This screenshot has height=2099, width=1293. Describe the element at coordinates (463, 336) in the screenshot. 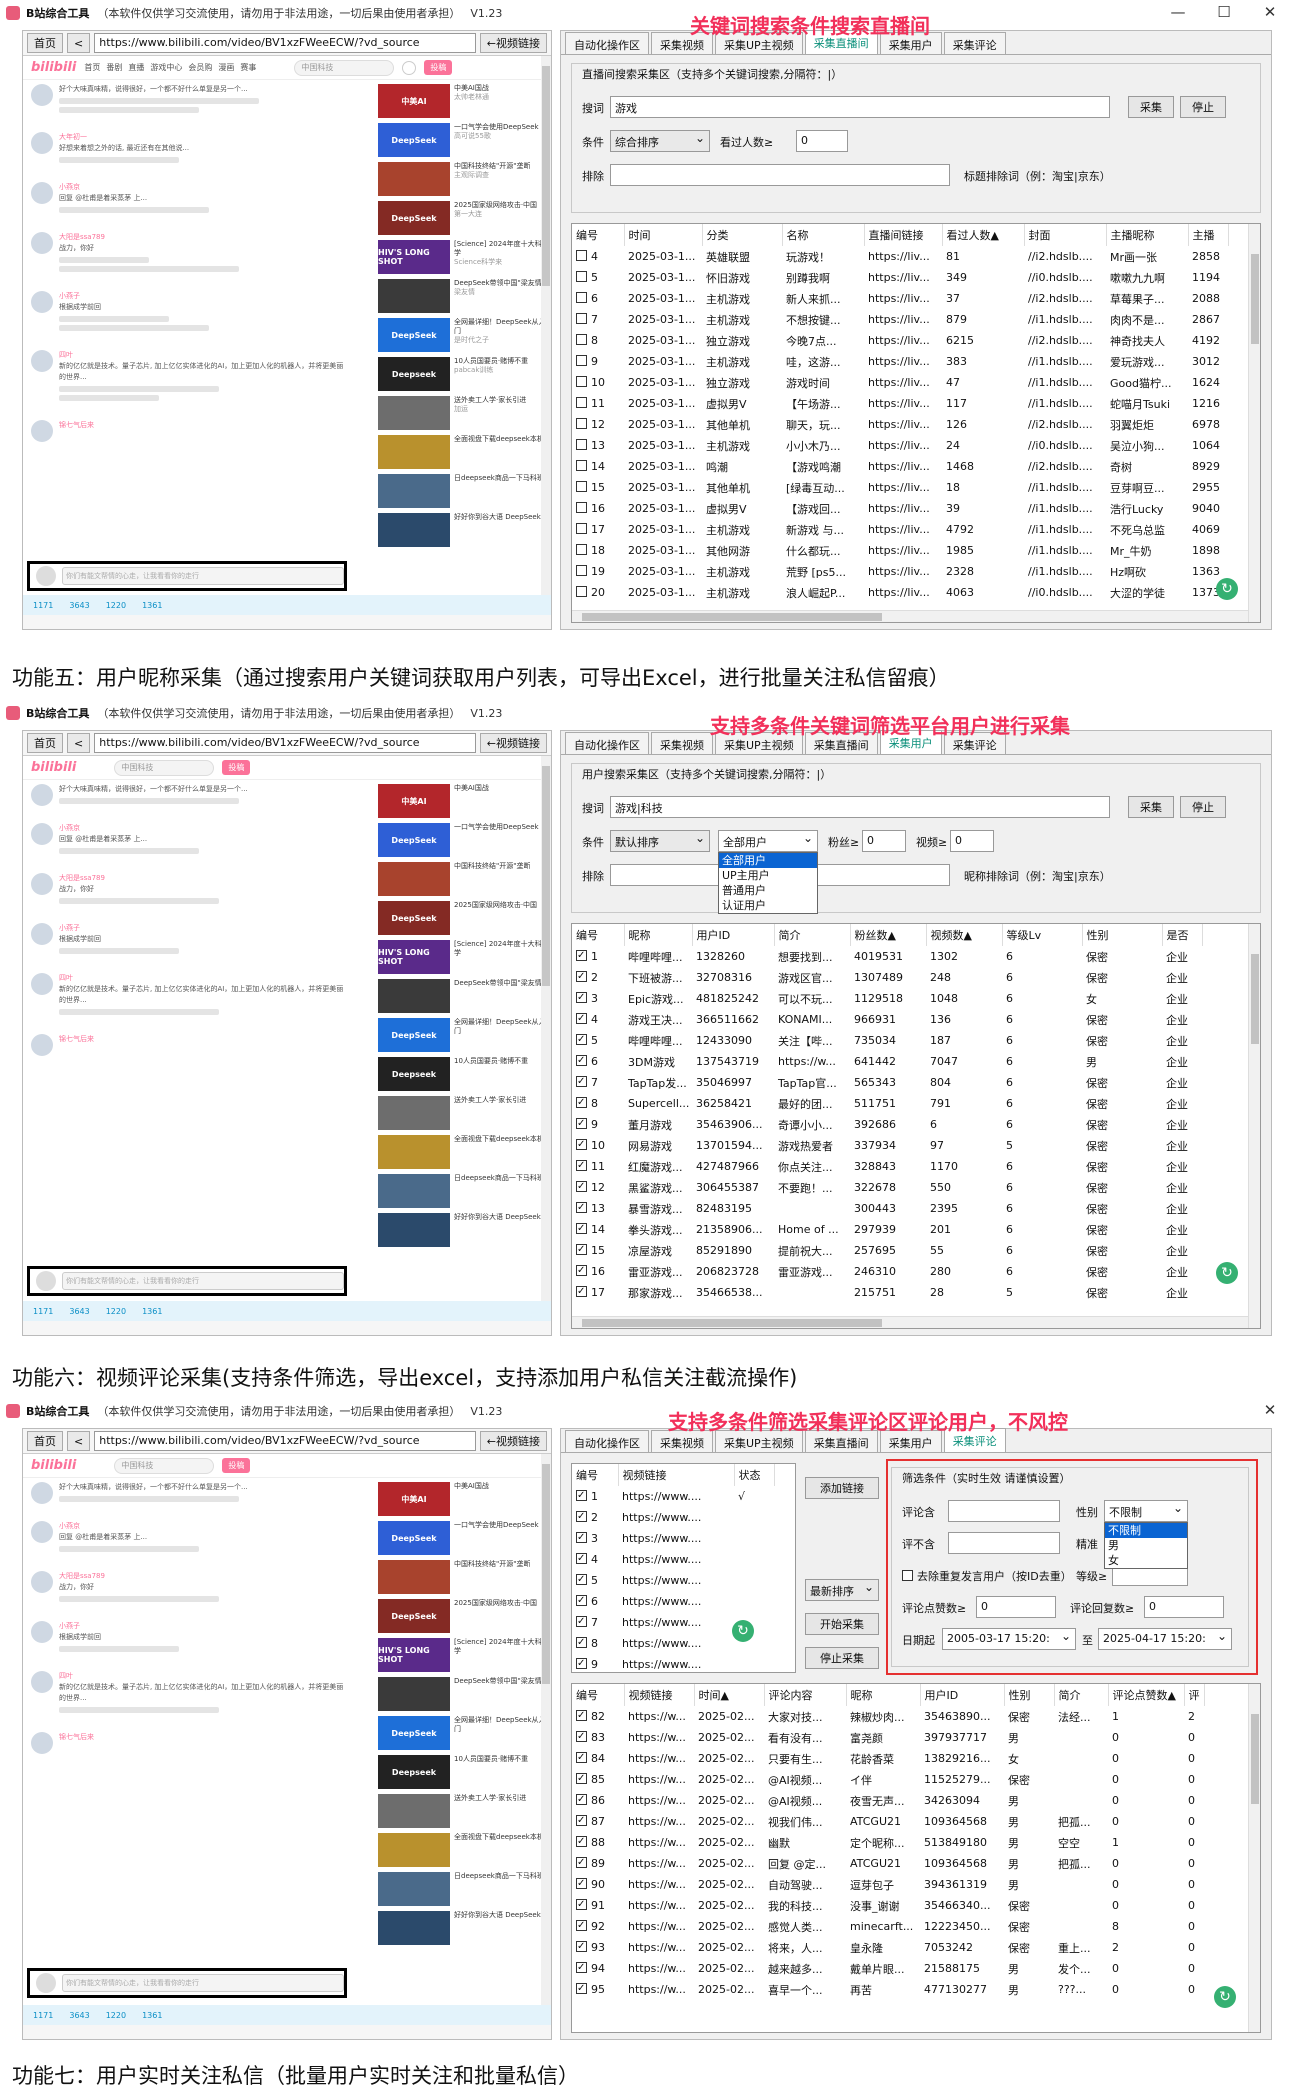

I see `video-card: DeepSeek 全网最详细！DeepSeek从入门 是时代之子` at that location.